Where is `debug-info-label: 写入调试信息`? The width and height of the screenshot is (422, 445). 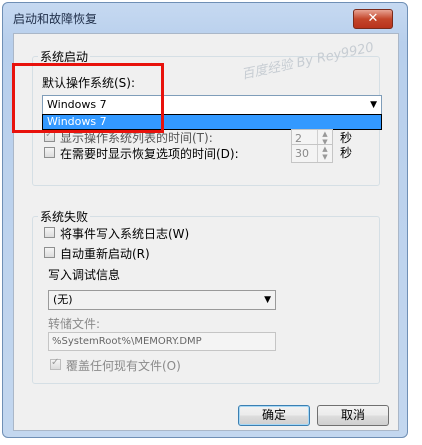 debug-info-label: 写入调试信息 is located at coordinates (84, 275).